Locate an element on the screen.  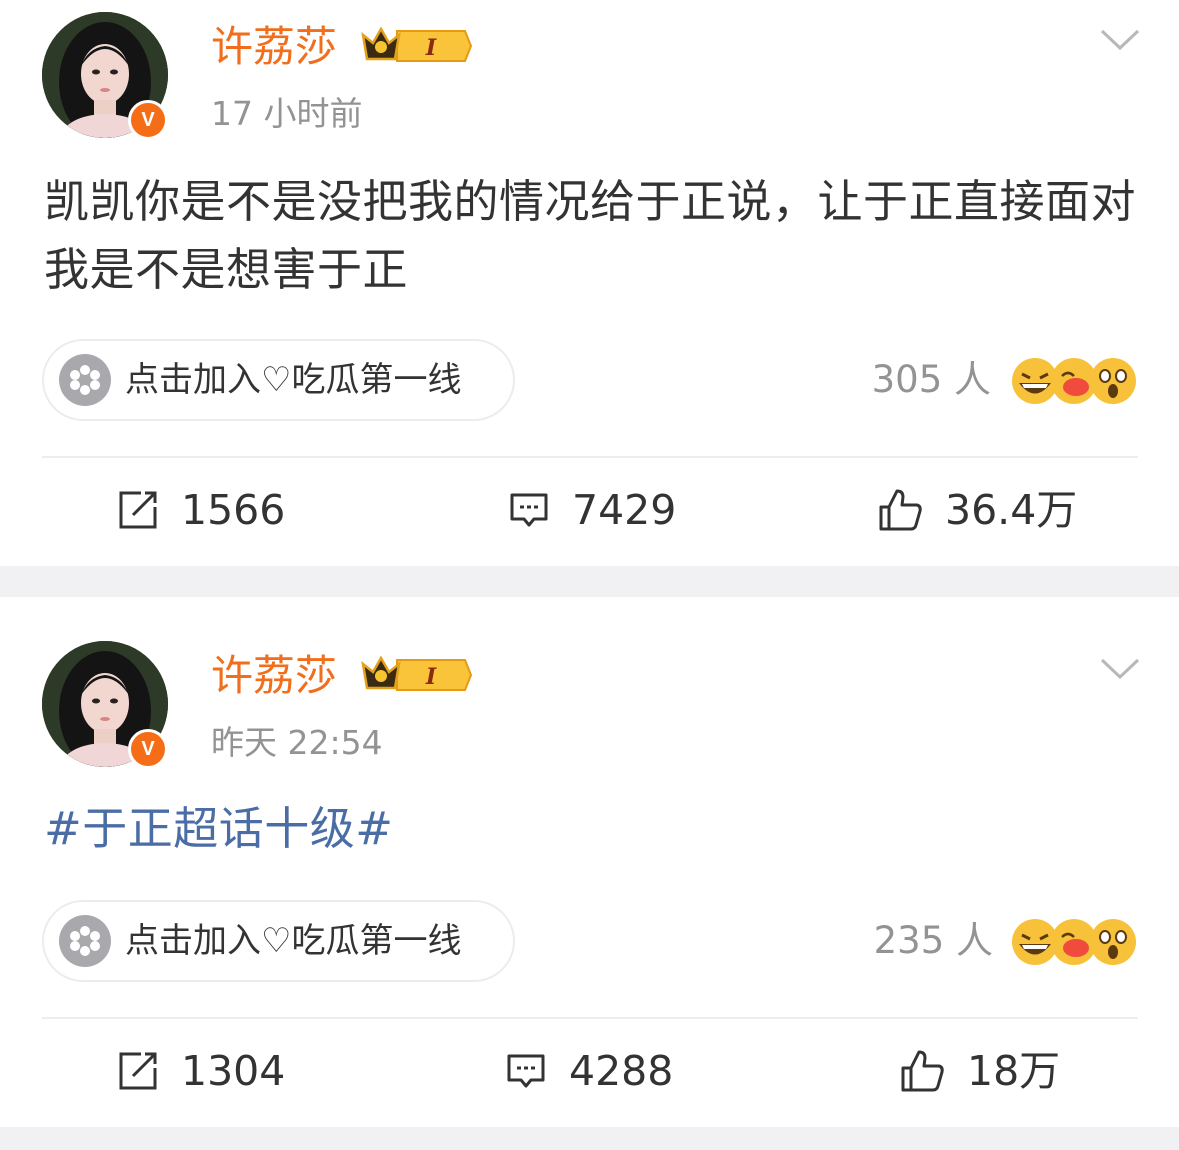
comment-button: 7429 is located at coordinates (592, 510).